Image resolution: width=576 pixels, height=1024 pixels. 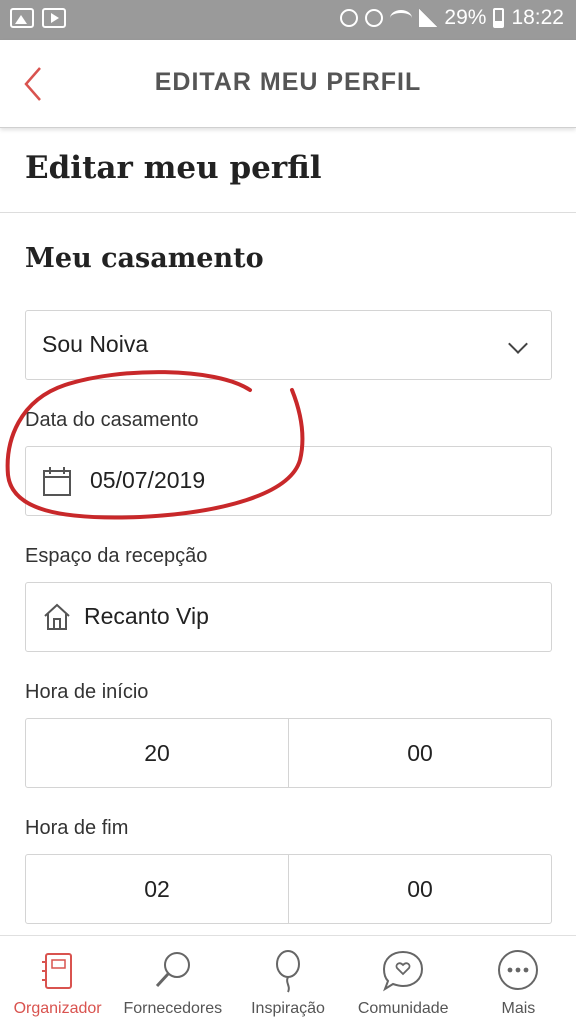 What do you see at coordinates (288, 617) in the screenshot?
I see `reception-field: Recanto Vip` at bounding box center [288, 617].